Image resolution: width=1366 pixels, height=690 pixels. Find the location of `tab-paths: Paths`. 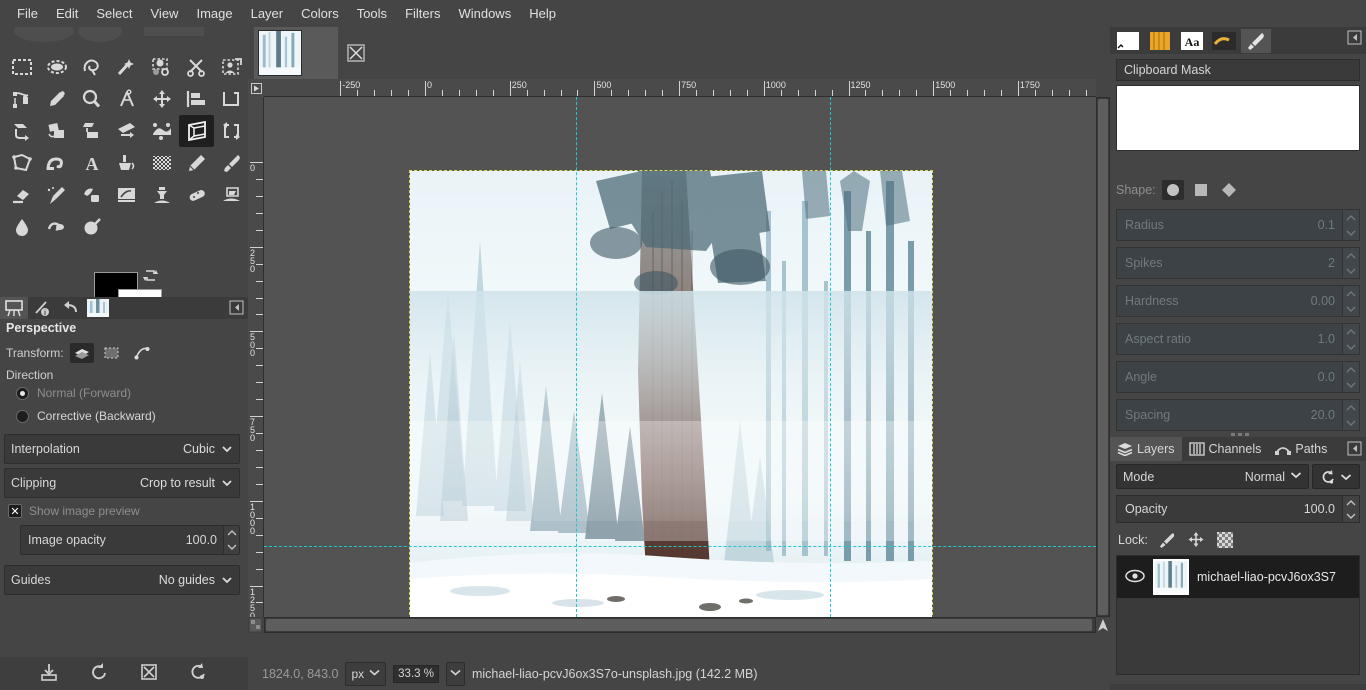

tab-paths: Paths is located at coordinates (1301, 449).